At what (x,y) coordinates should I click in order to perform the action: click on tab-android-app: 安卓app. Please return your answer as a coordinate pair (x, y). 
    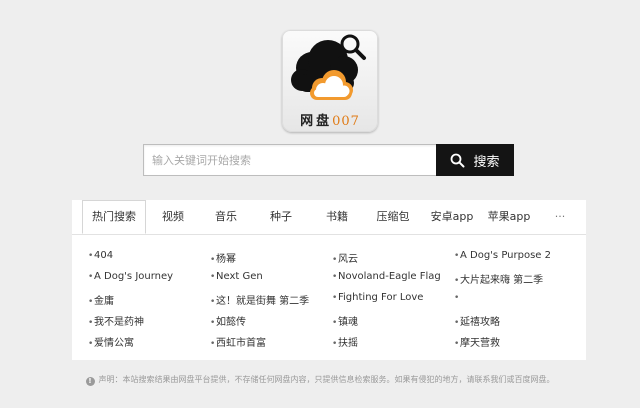
    Looking at the image, I should click on (452, 217).